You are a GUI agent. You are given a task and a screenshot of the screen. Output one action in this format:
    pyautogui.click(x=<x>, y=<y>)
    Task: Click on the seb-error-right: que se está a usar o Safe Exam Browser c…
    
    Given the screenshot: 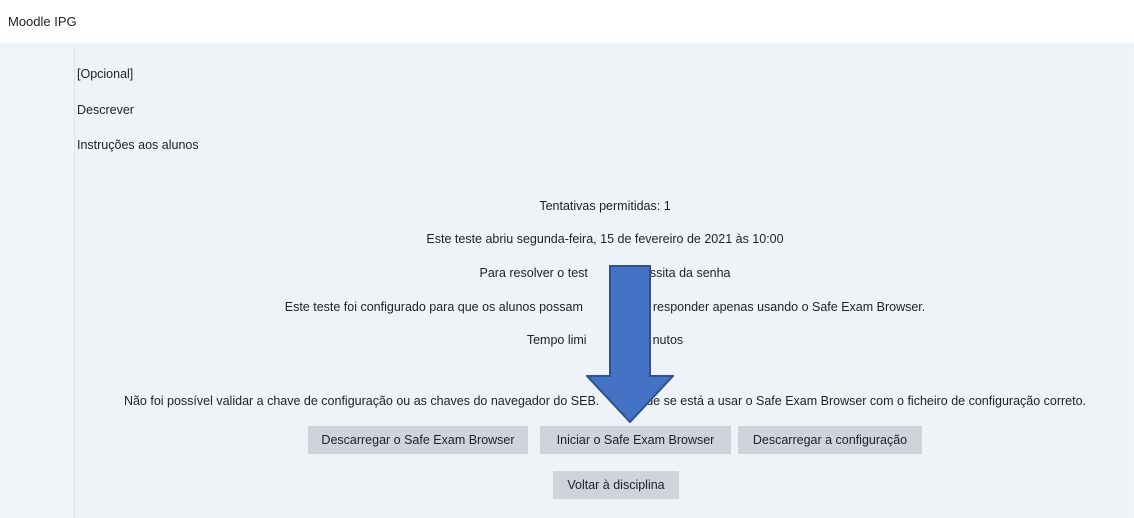 What is the action you would take?
    pyautogui.click(x=863, y=401)
    